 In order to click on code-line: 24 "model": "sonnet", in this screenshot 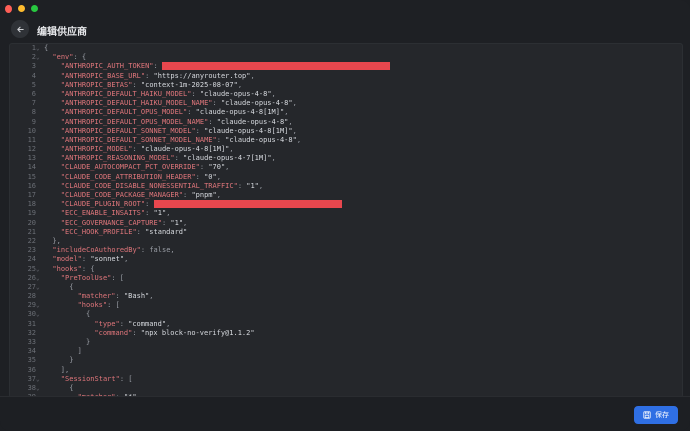, I will do `click(200, 259)`.